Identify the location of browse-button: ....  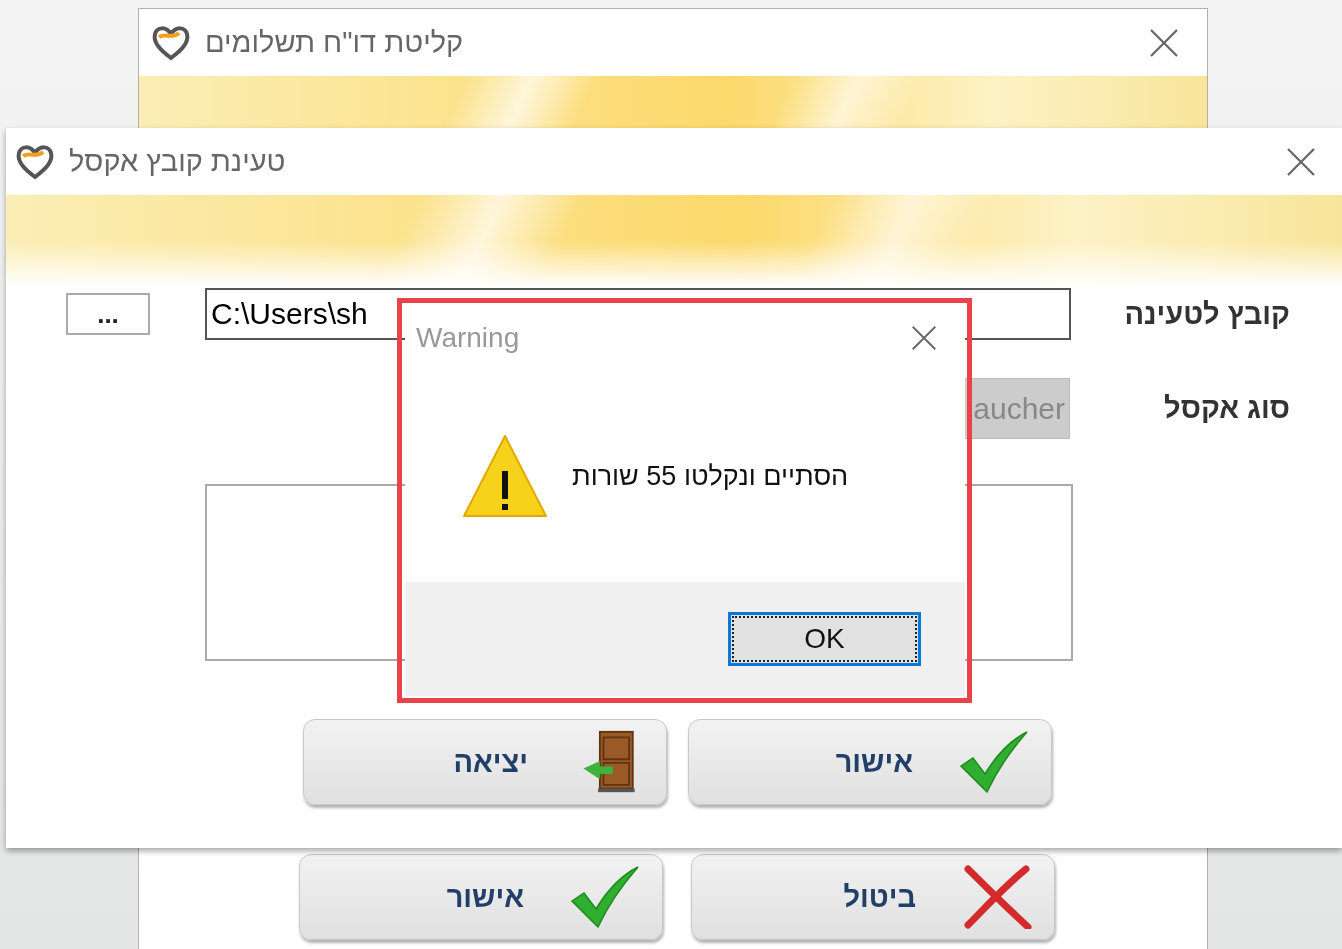
(108, 314).